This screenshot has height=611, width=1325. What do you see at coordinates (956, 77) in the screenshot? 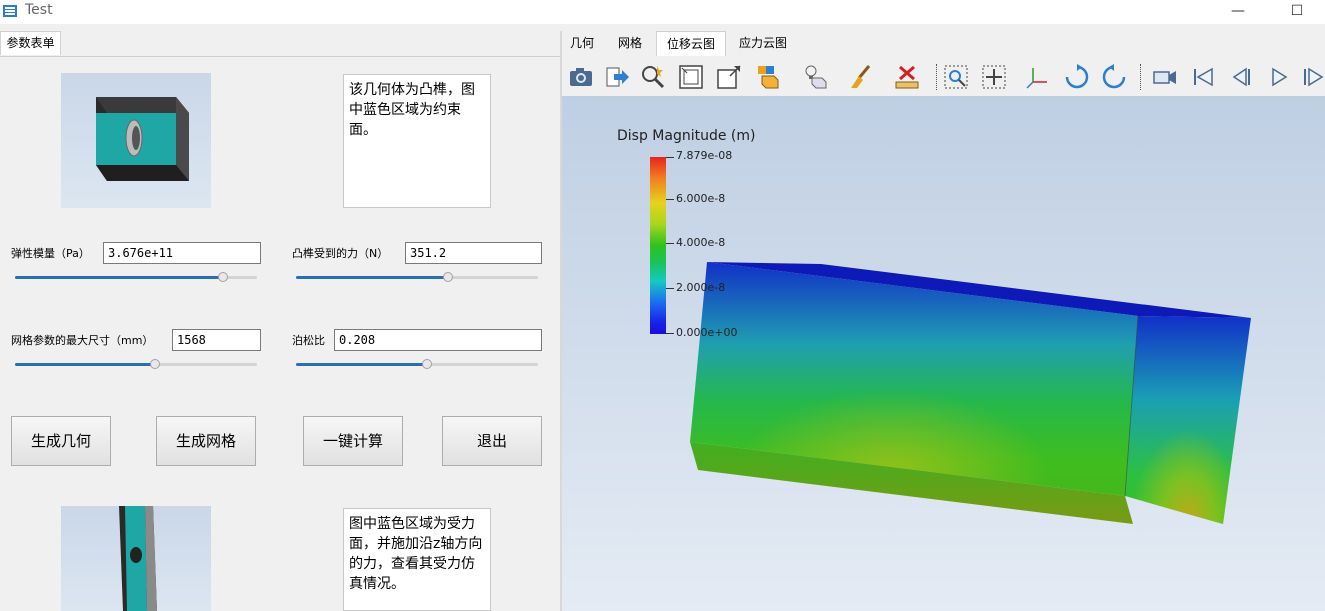
I see `zoom-select-icon` at bounding box center [956, 77].